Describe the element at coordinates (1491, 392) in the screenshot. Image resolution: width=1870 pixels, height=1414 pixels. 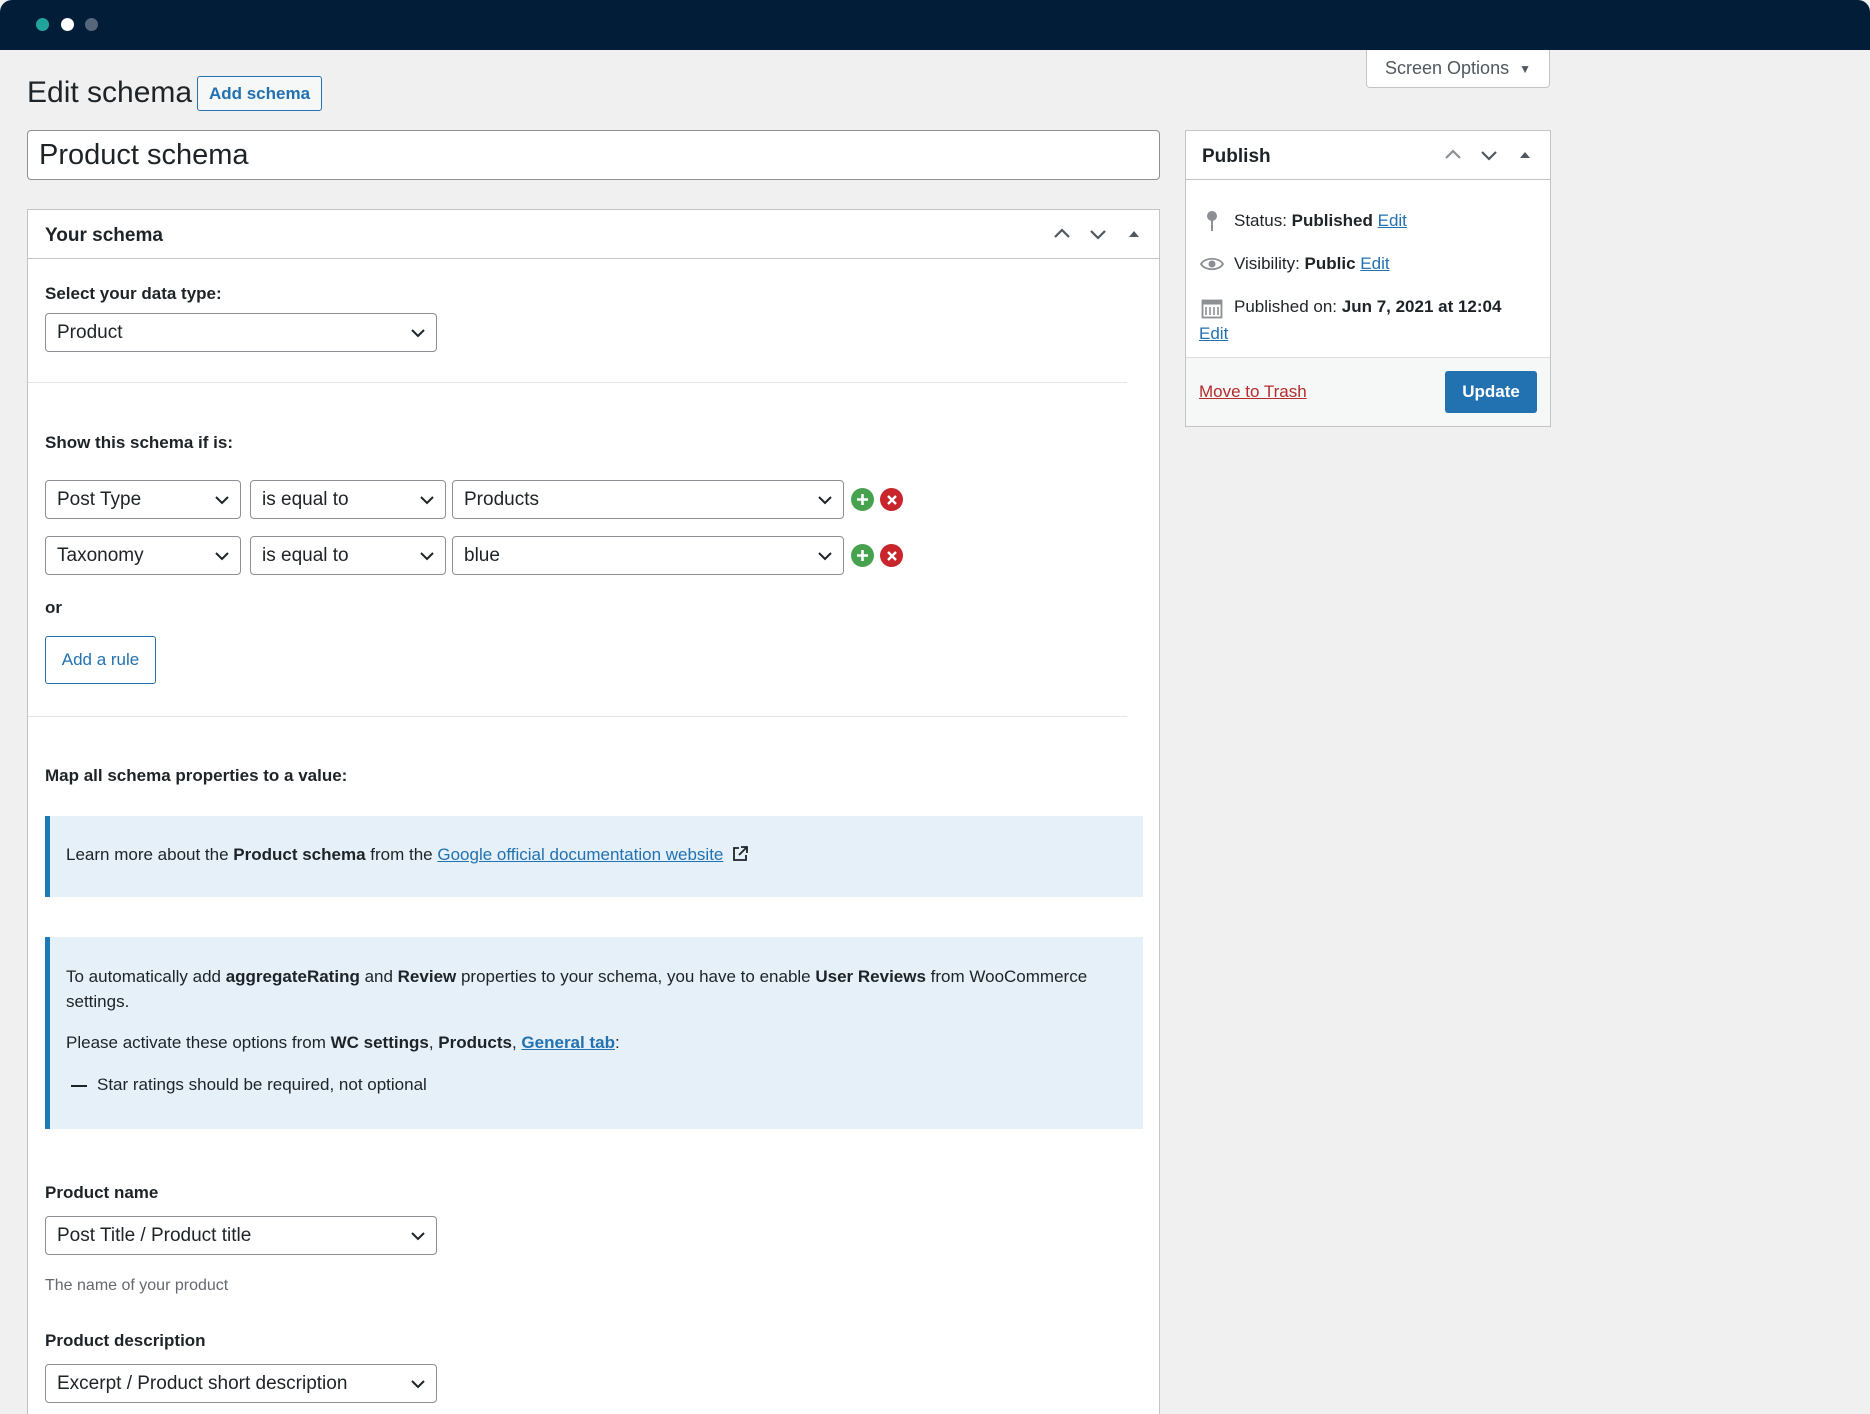
I see `update-button: Update` at that location.